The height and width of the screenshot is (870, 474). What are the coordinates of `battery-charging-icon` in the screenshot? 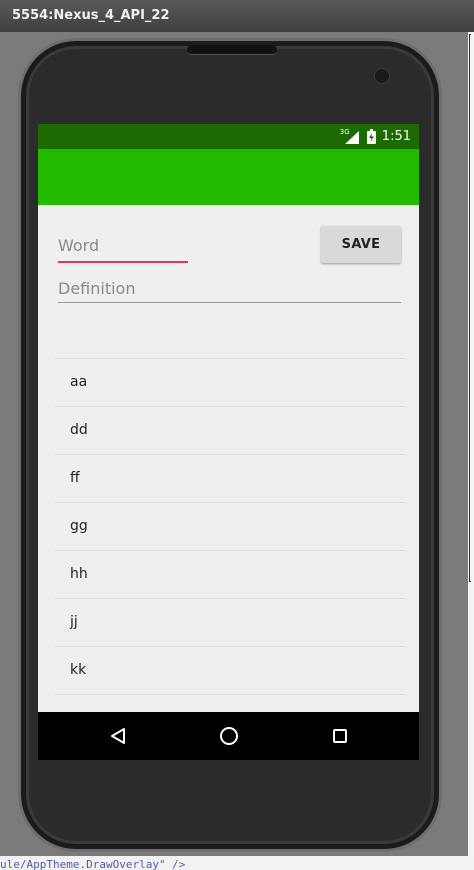 It's located at (371, 136).